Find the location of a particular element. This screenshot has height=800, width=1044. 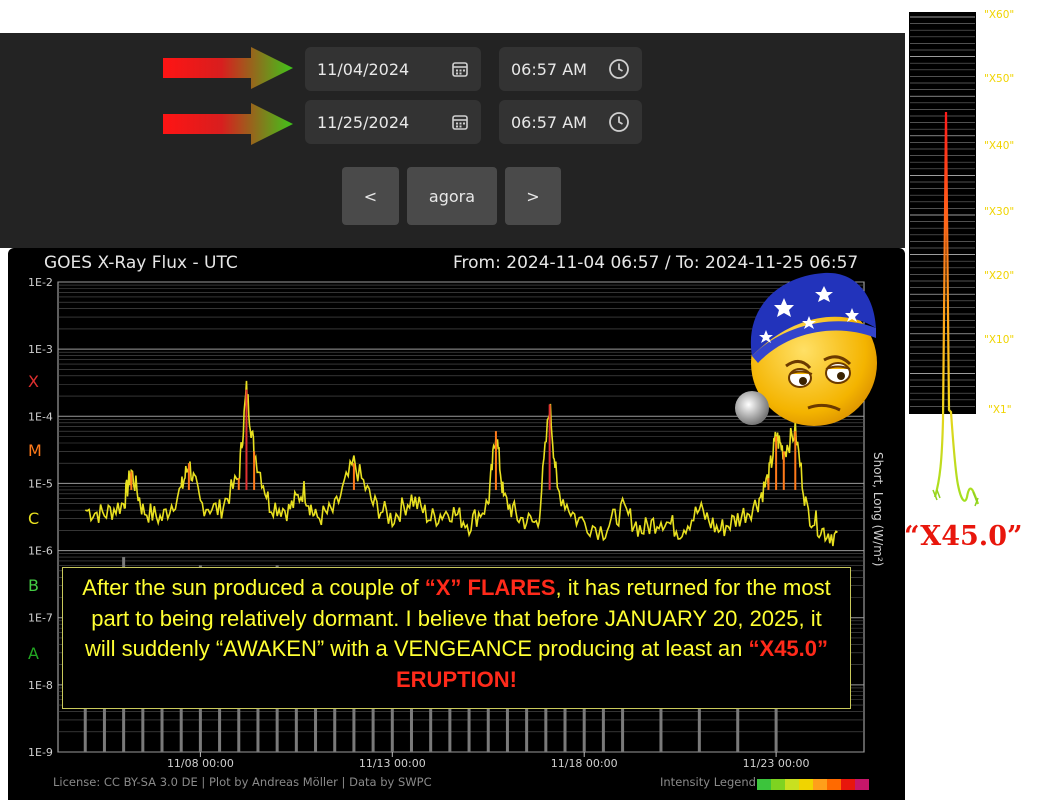

projection-scale-label: "X1" is located at coordinates (1000, 410).